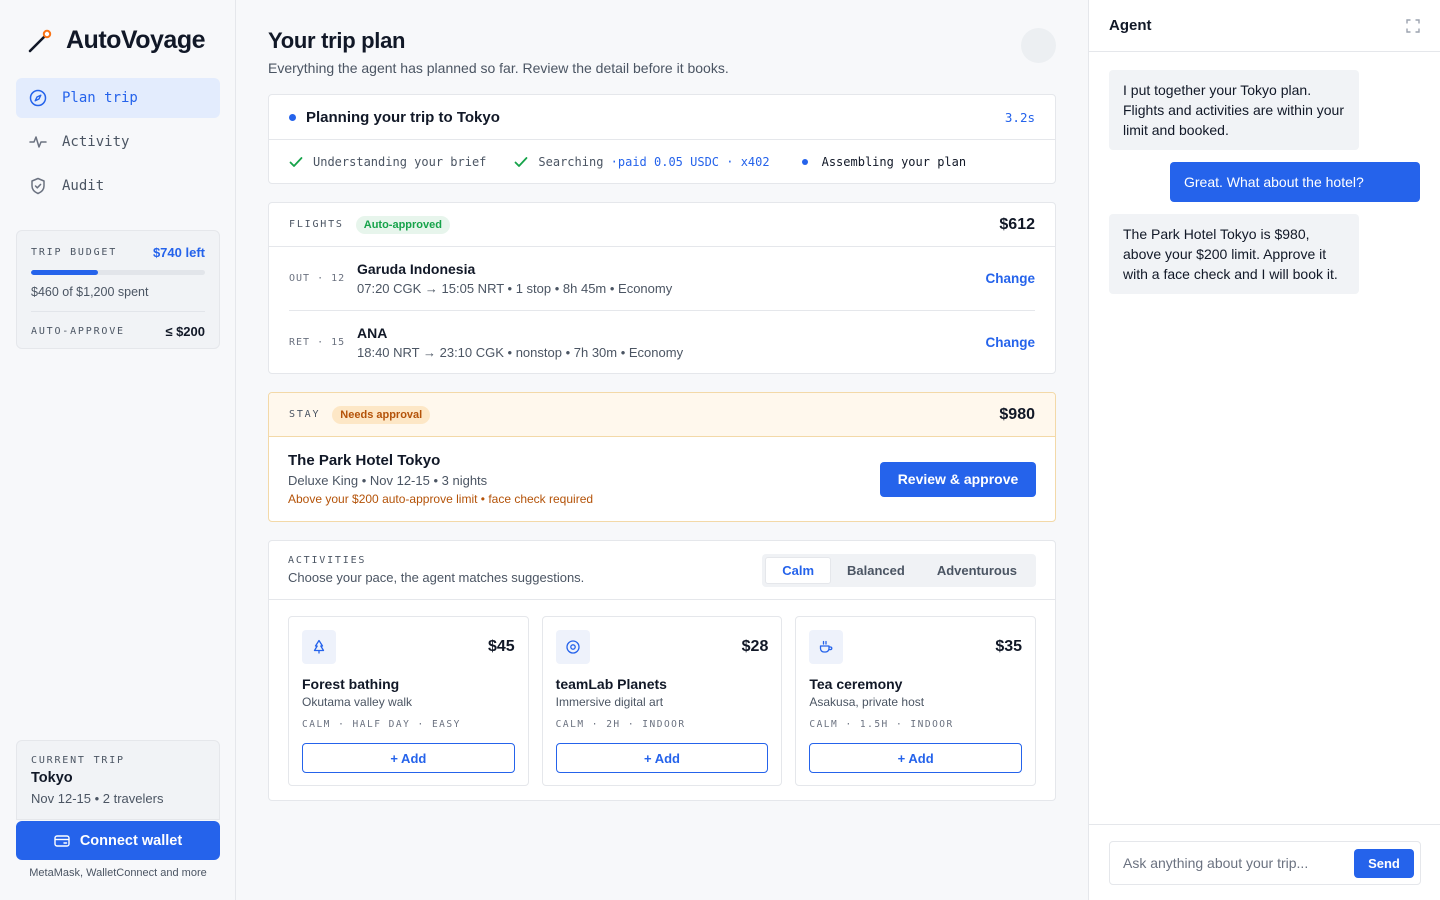 Image resolution: width=1440 pixels, height=900 pixels. Describe the element at coordinates (609, 702) in the screenshot. I see `activity-subtitle: Immersive digital art` at that location.